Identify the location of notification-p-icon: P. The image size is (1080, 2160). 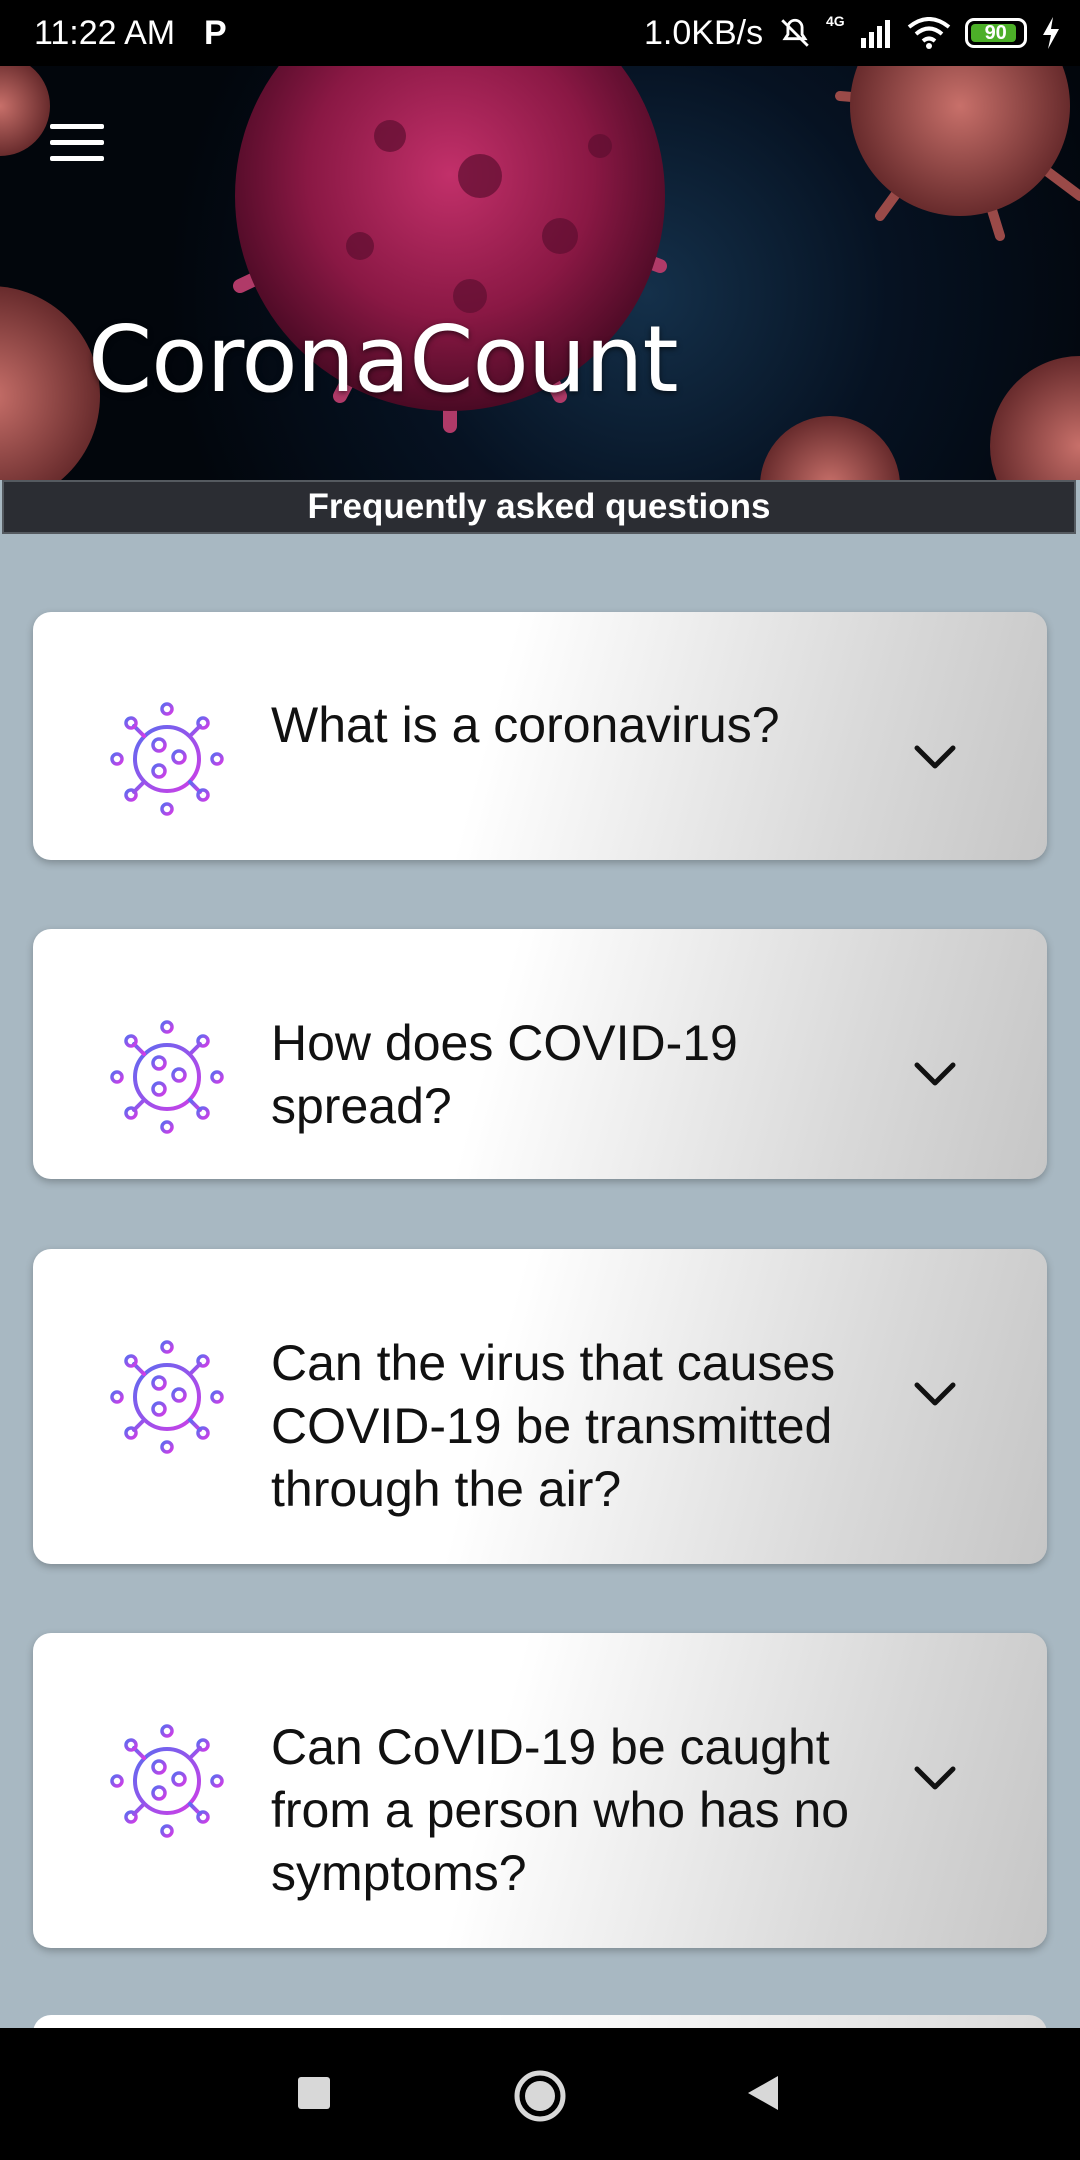
(215, 33).